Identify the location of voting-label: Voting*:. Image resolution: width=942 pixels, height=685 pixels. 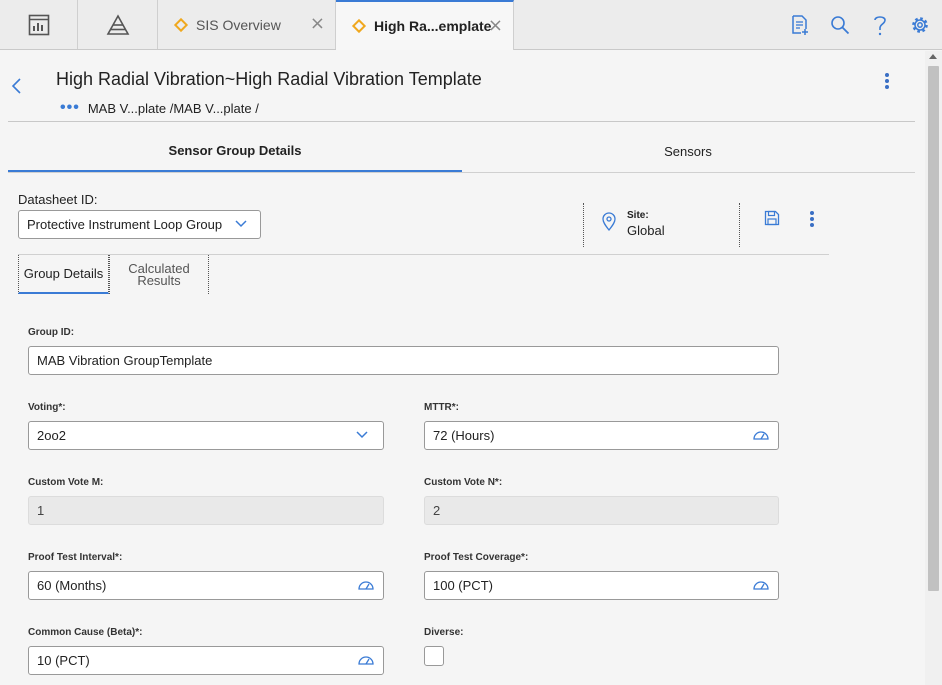
(47, 407).